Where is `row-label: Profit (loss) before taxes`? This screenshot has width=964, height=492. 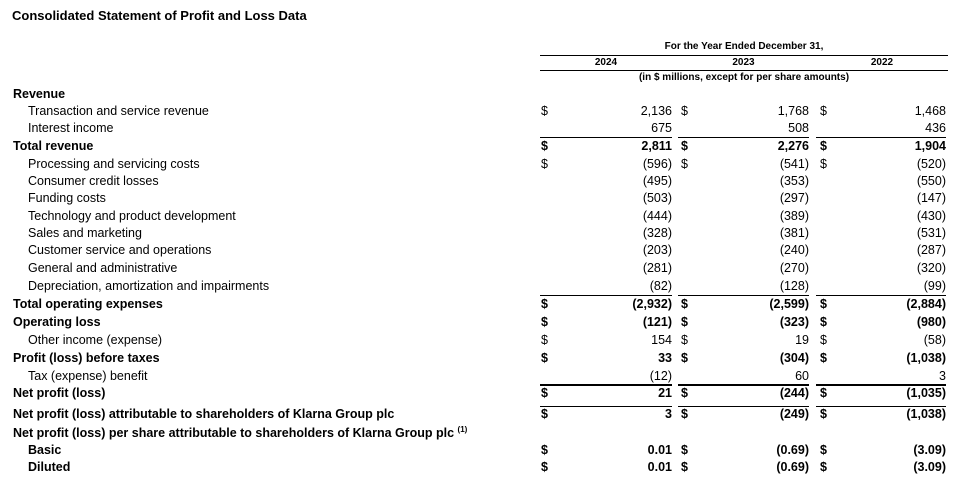
row-label: Profit (loss) before taxes is located at coordinates (86, 358).